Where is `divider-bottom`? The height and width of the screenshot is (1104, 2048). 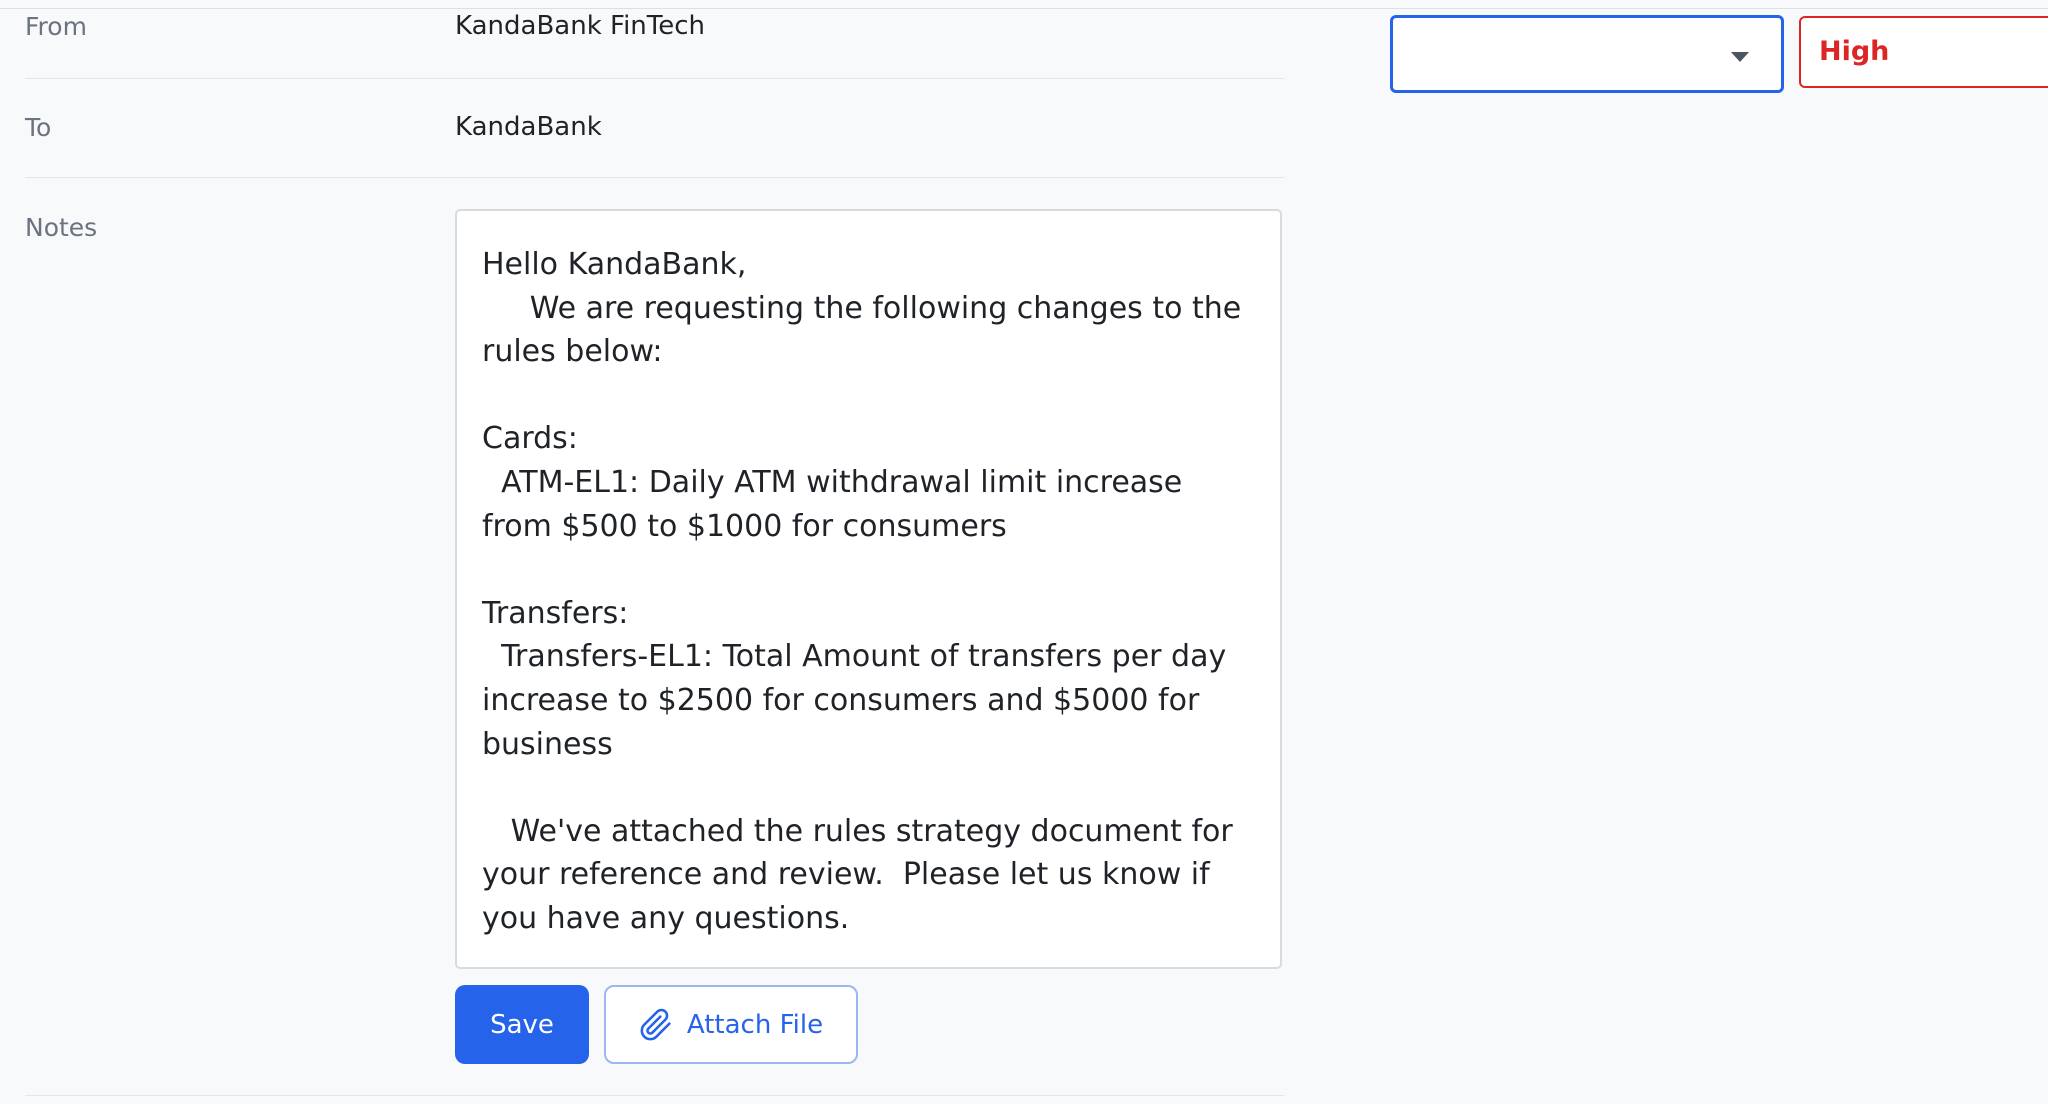
divider-bottom is located at coordinates (654, 1095).